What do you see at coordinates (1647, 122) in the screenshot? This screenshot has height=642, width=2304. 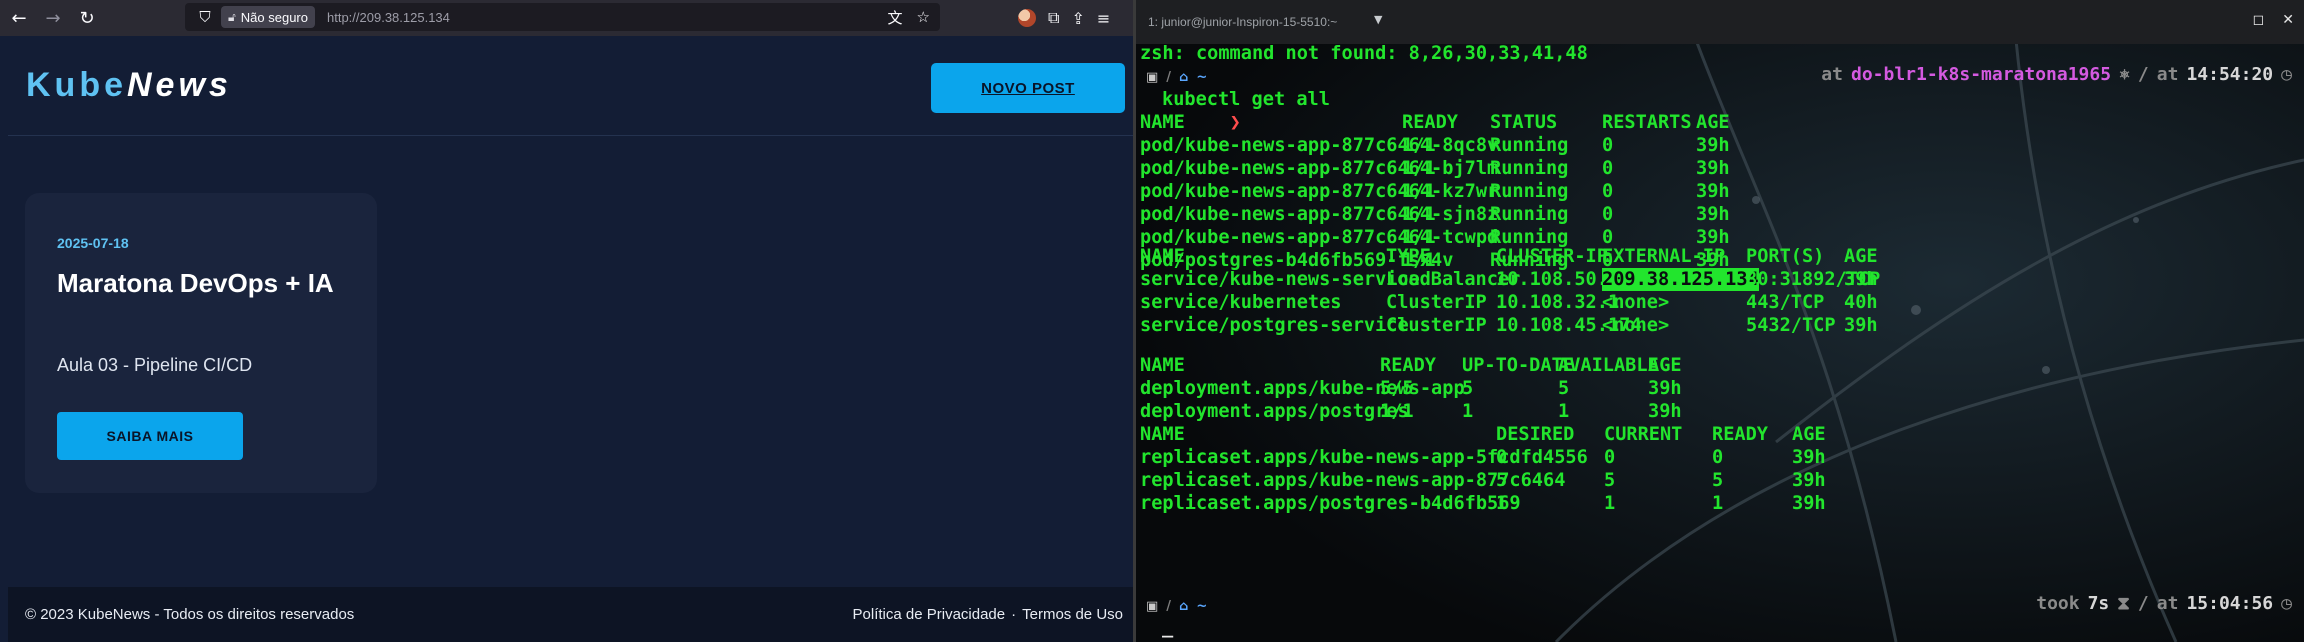 I see `table-cell: RESTARTS` at bounding box center [1647, 122].